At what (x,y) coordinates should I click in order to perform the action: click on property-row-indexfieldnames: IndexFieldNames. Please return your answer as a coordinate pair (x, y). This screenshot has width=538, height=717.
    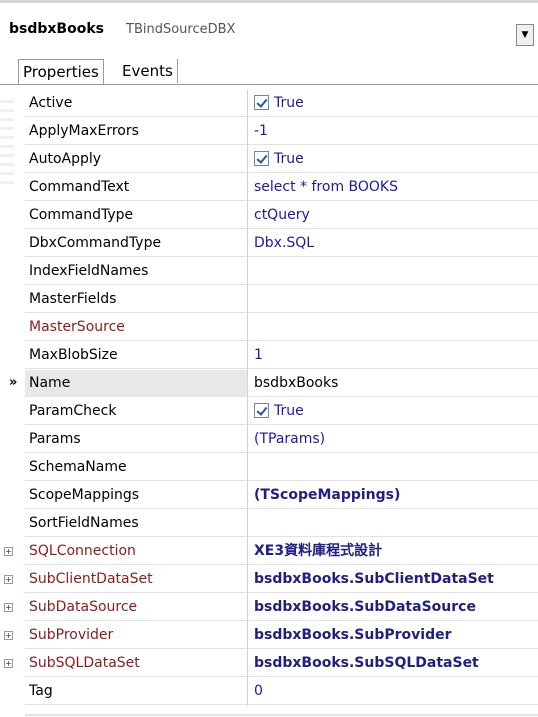
    Looking at the image, I should click on (269, 272).